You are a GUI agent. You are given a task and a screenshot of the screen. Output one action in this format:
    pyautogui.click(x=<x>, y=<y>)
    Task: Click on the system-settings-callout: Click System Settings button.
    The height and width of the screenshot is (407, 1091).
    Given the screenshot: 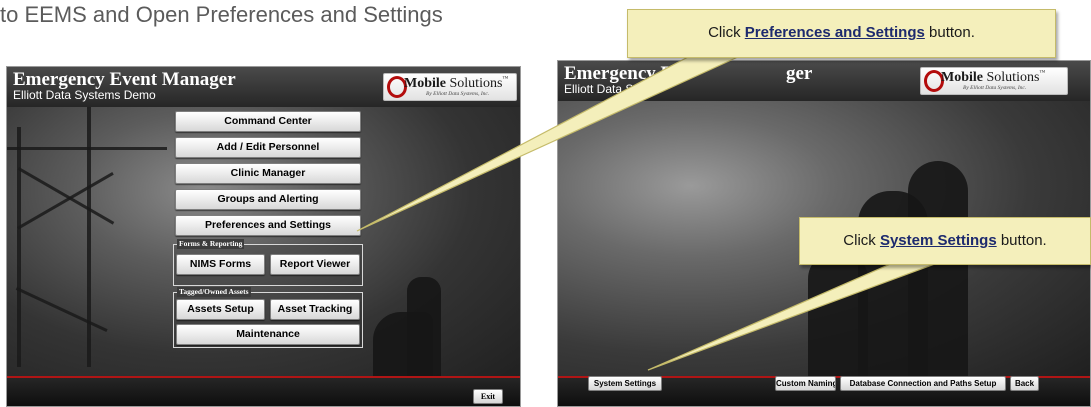 What is the action you would take?
    pyautogui.click(x=945, y=241)
    